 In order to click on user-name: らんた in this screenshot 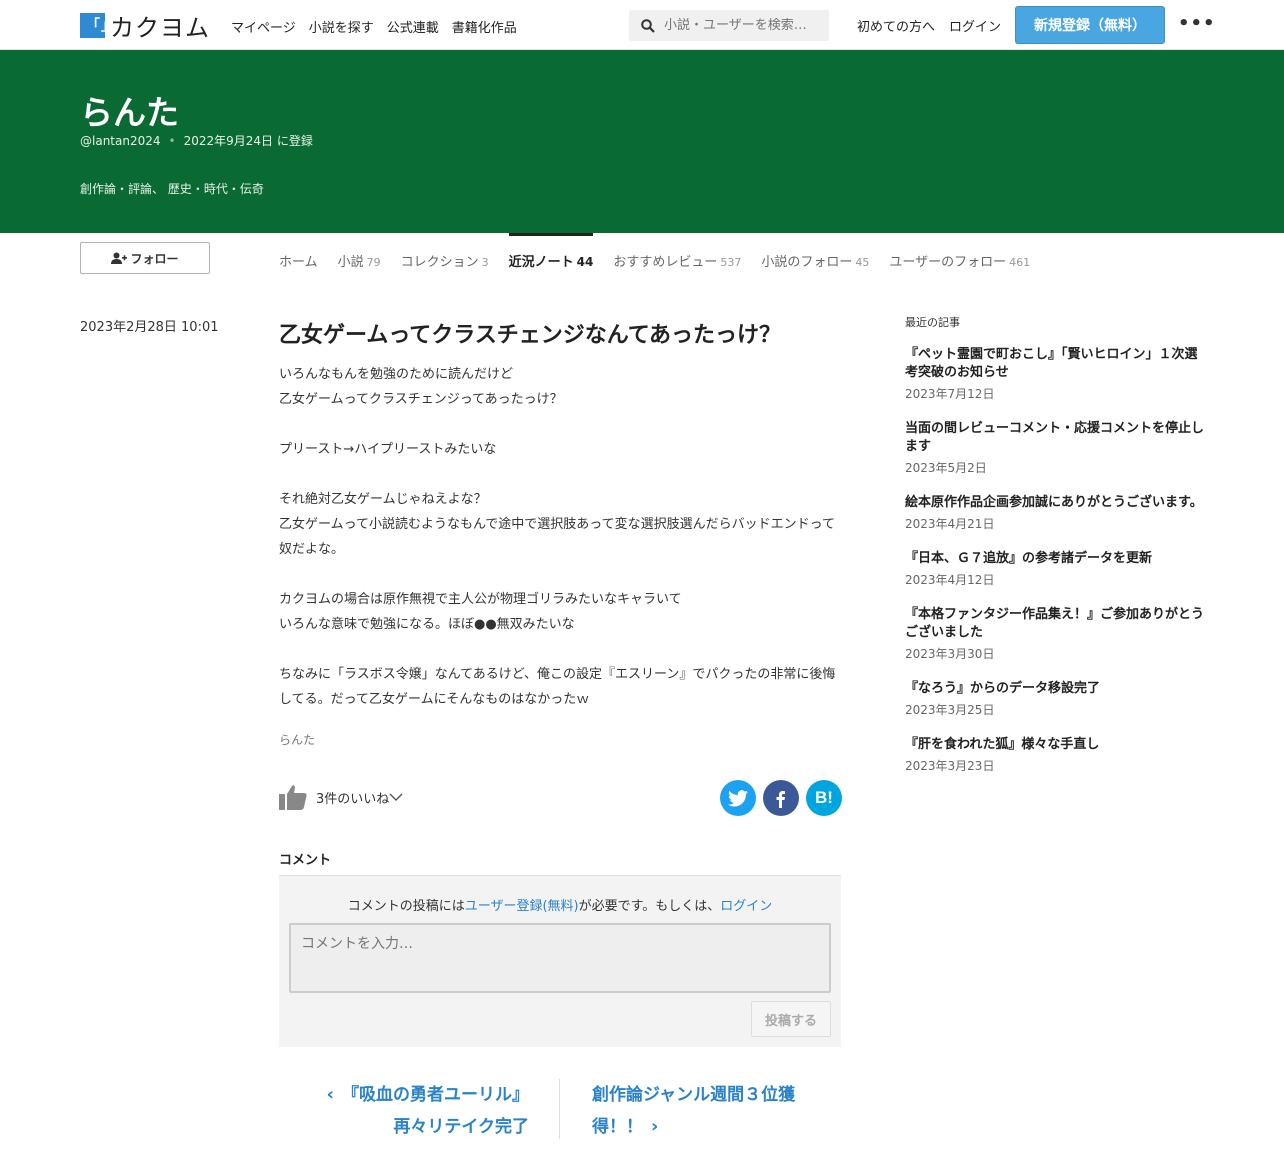, I will do `click(129, 112)`.